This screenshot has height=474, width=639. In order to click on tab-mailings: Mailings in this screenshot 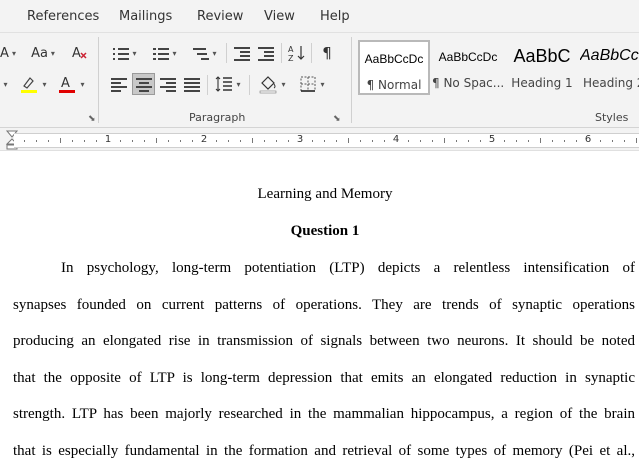, I will do `click(145, 16)`.